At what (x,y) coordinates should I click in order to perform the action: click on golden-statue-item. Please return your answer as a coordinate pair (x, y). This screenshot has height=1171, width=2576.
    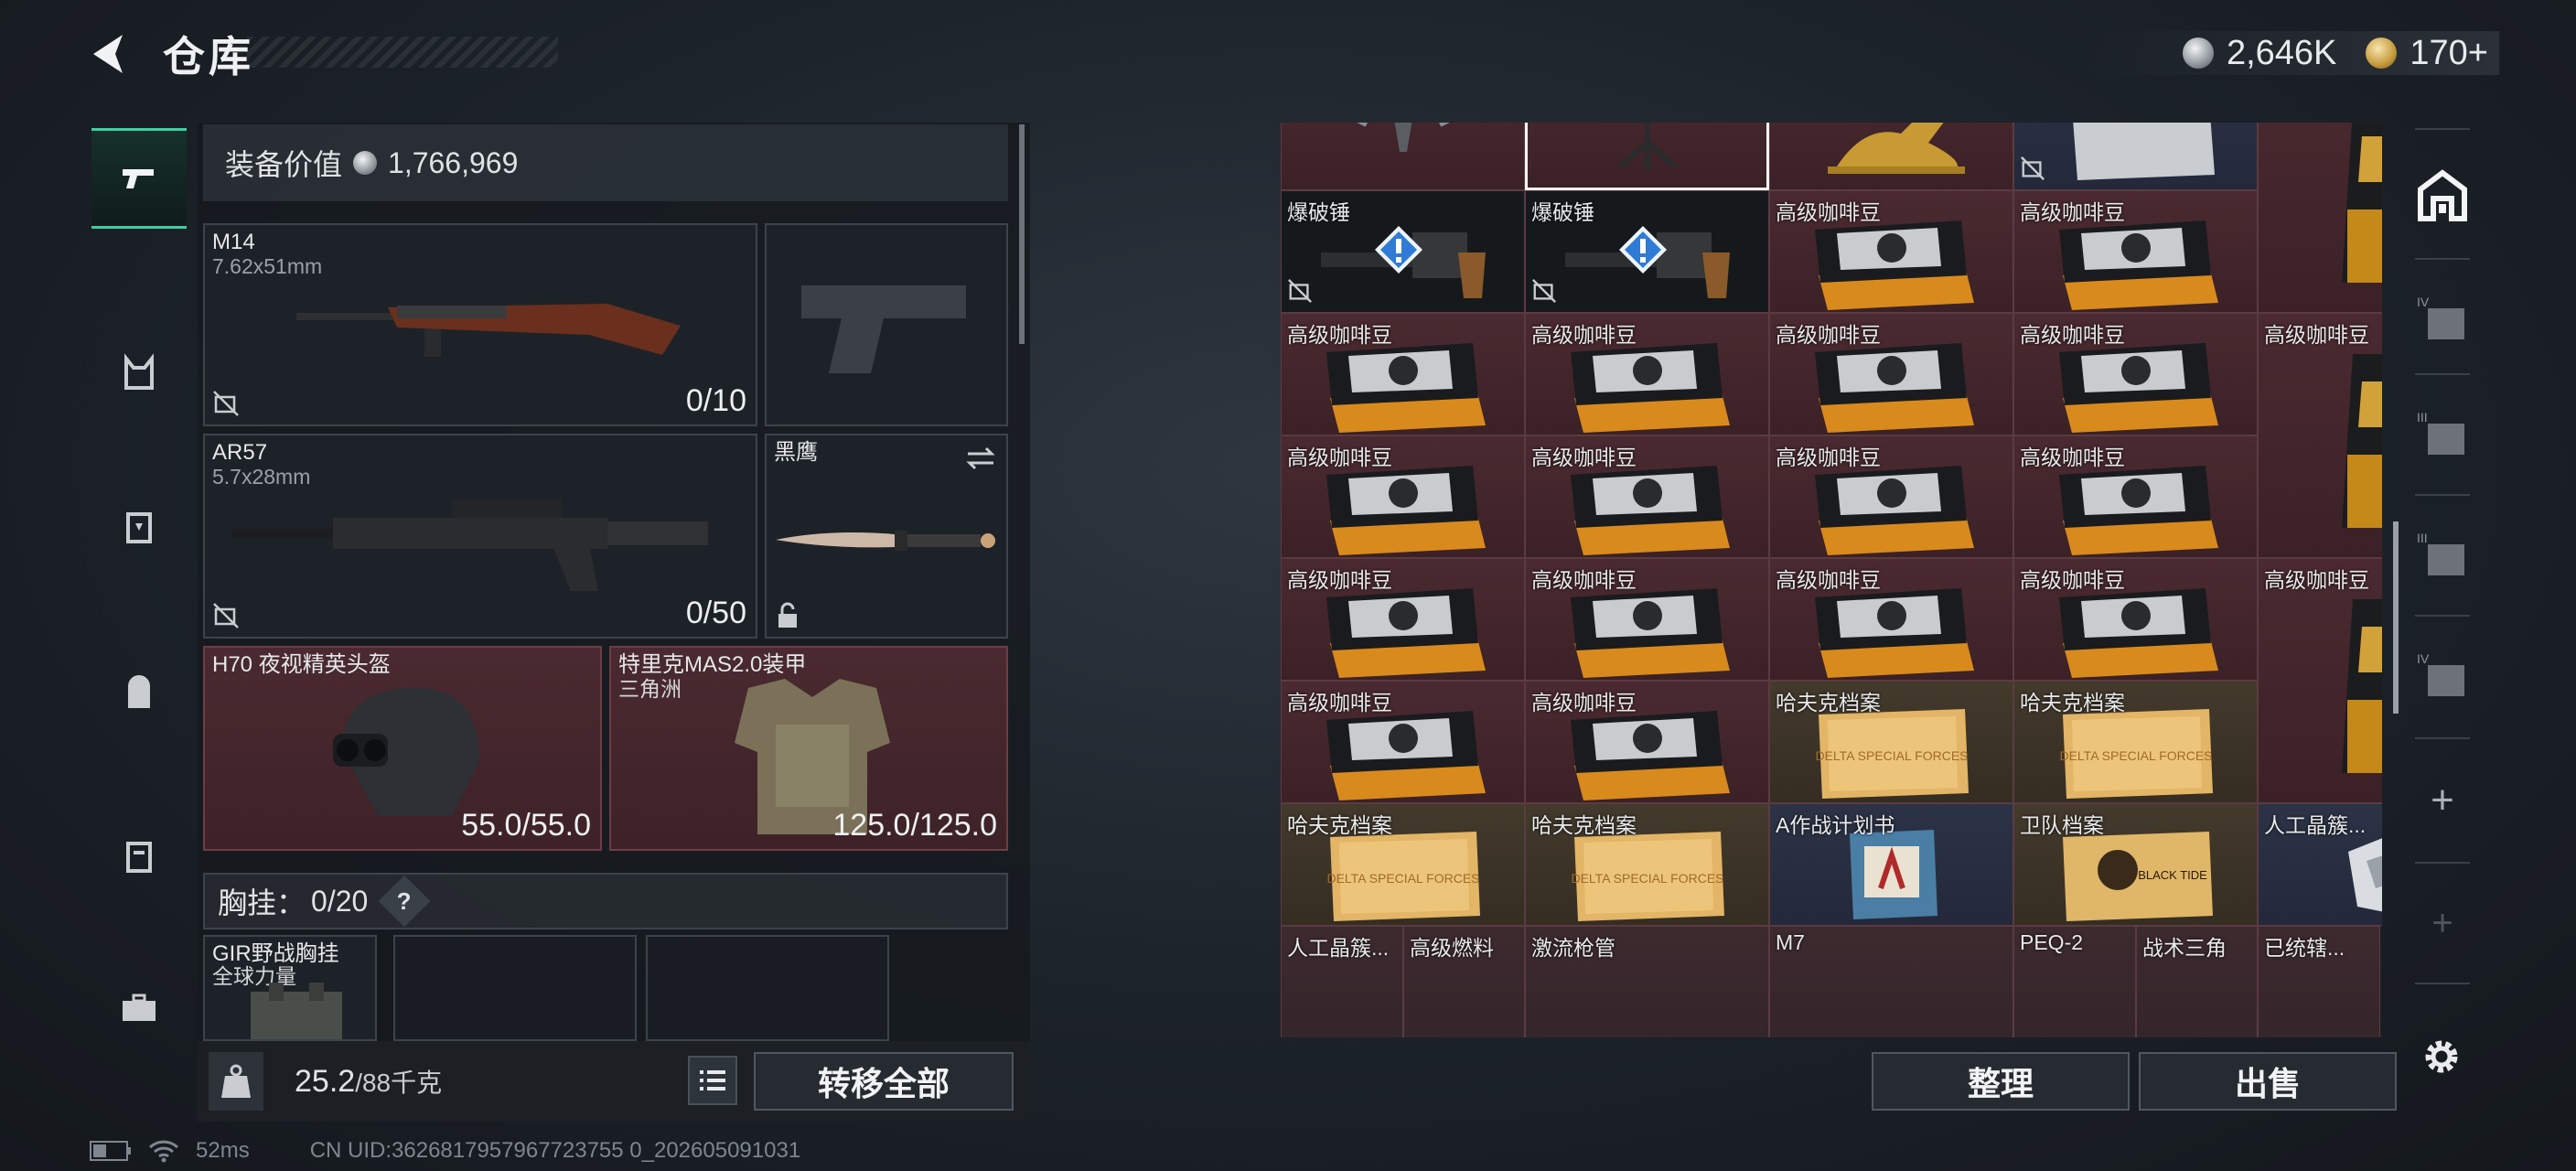
    Looking at the image, I should click on (1891, 156).